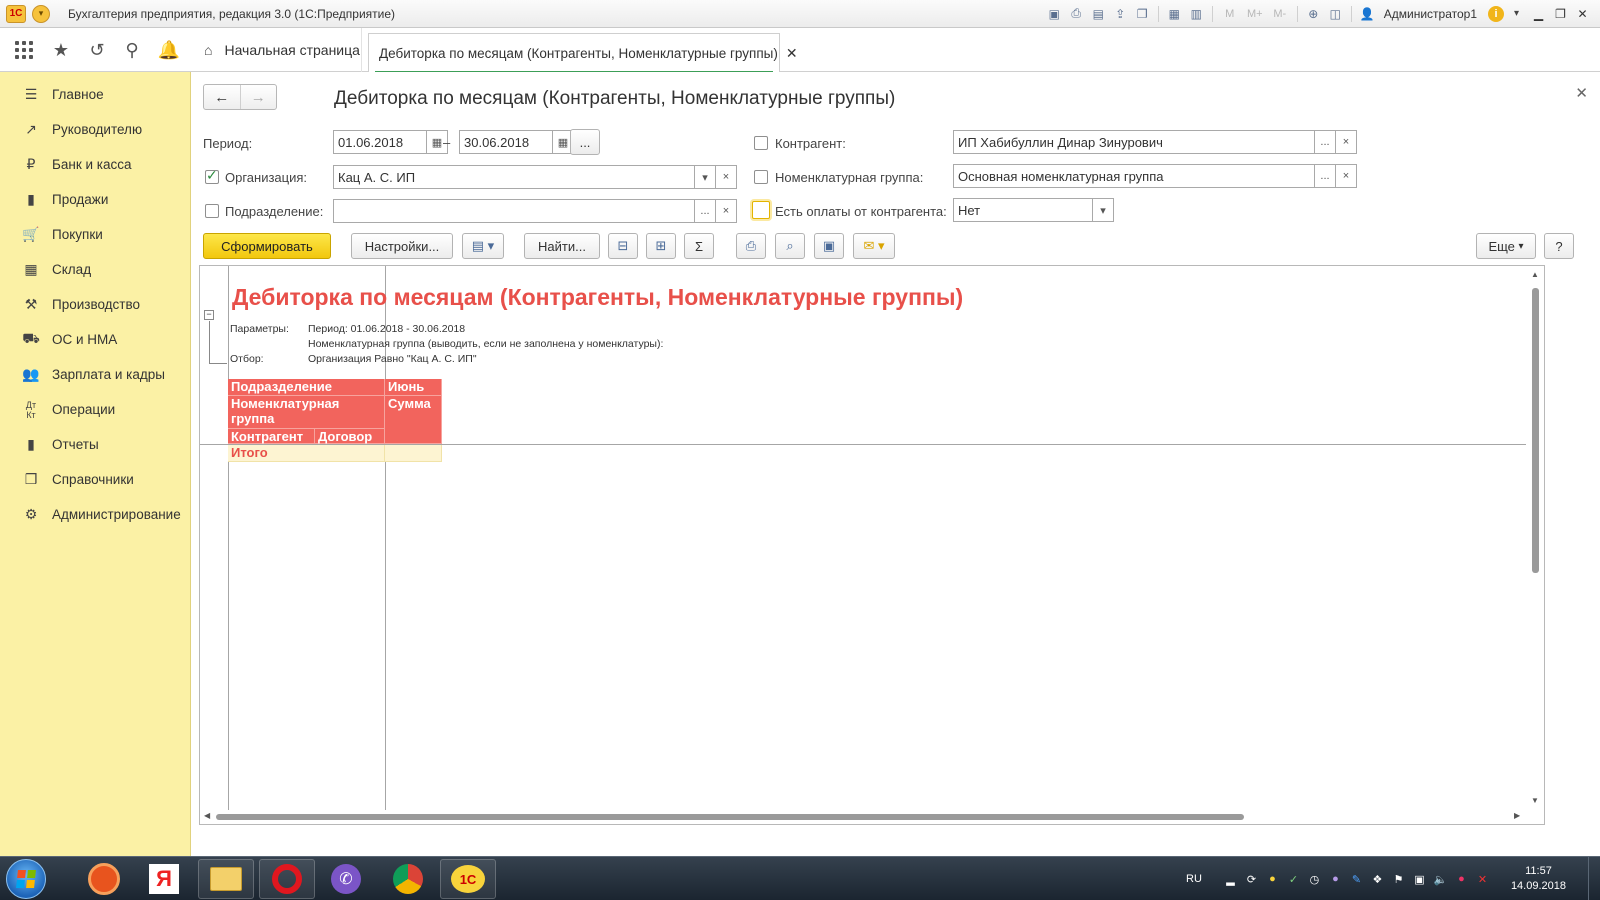 The width and height of the screenshot is (1600, 900). What do you see at coordinates (1335, 13) in the screenshot?
I see `panels-icon: ◫` at bounding box center [1335, 13].